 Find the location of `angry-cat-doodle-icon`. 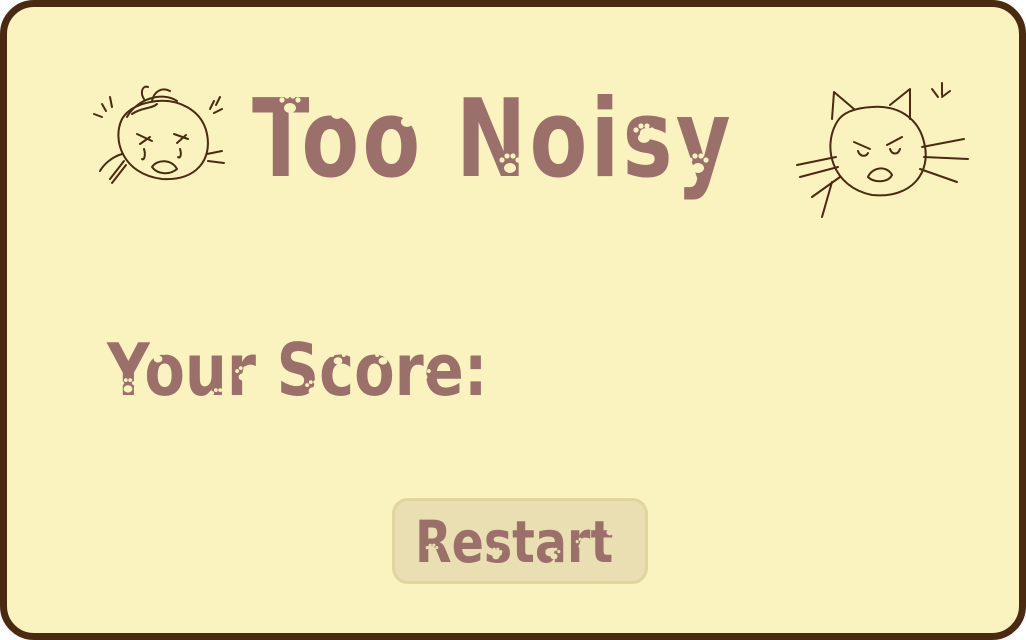

angry-cat-doodle-icon is located at coordinates (882, 150).